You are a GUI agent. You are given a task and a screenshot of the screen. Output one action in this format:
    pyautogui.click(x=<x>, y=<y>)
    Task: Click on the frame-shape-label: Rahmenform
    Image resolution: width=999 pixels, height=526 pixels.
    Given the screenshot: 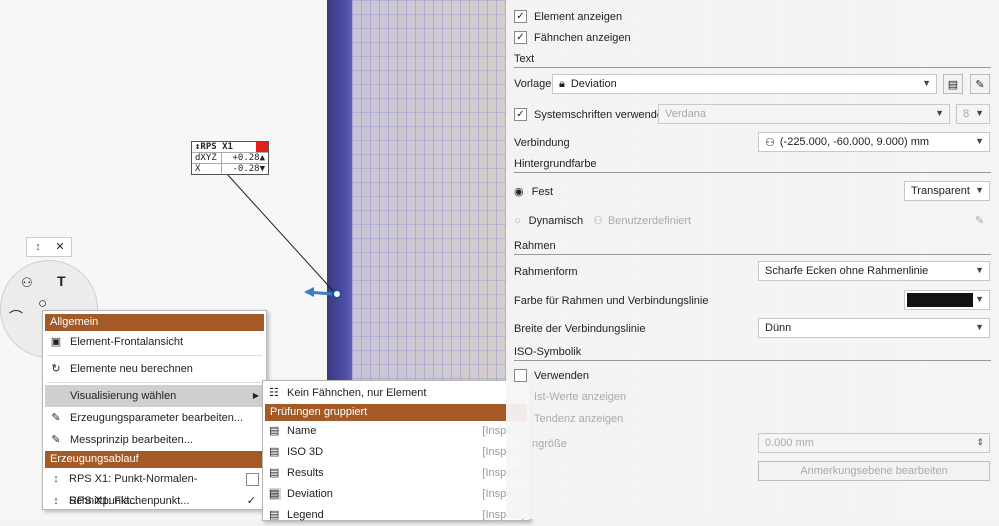 What is the action you would take?
    pyautogui.click(x=546, y=272)
    